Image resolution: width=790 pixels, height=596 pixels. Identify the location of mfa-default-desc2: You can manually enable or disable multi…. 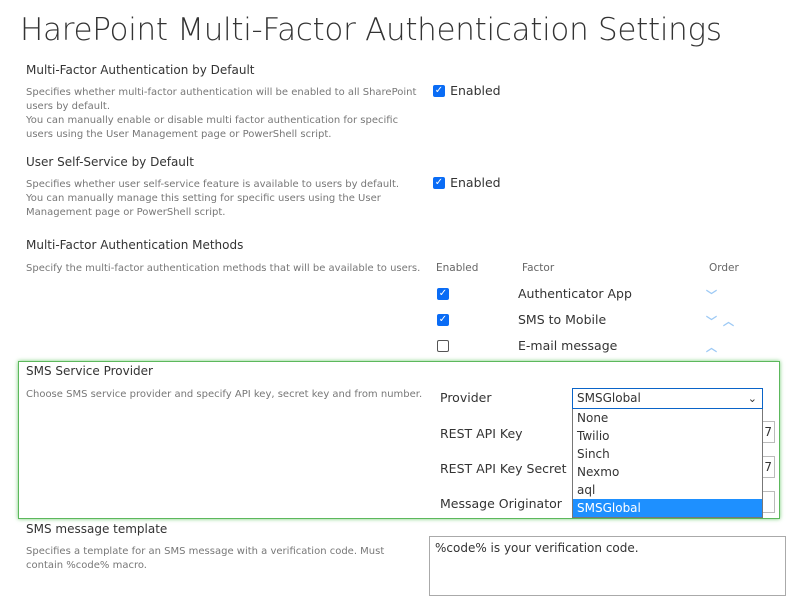
(212, 127).